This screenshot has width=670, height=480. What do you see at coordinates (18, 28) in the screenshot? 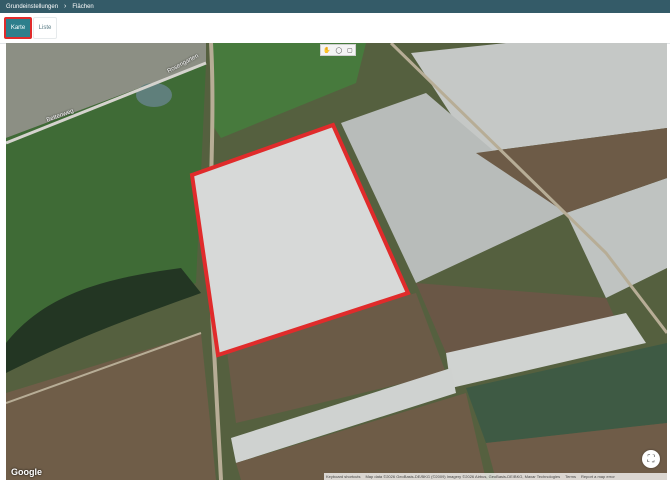
I see `tab-map: Karte` at bounding box center [18, 28].